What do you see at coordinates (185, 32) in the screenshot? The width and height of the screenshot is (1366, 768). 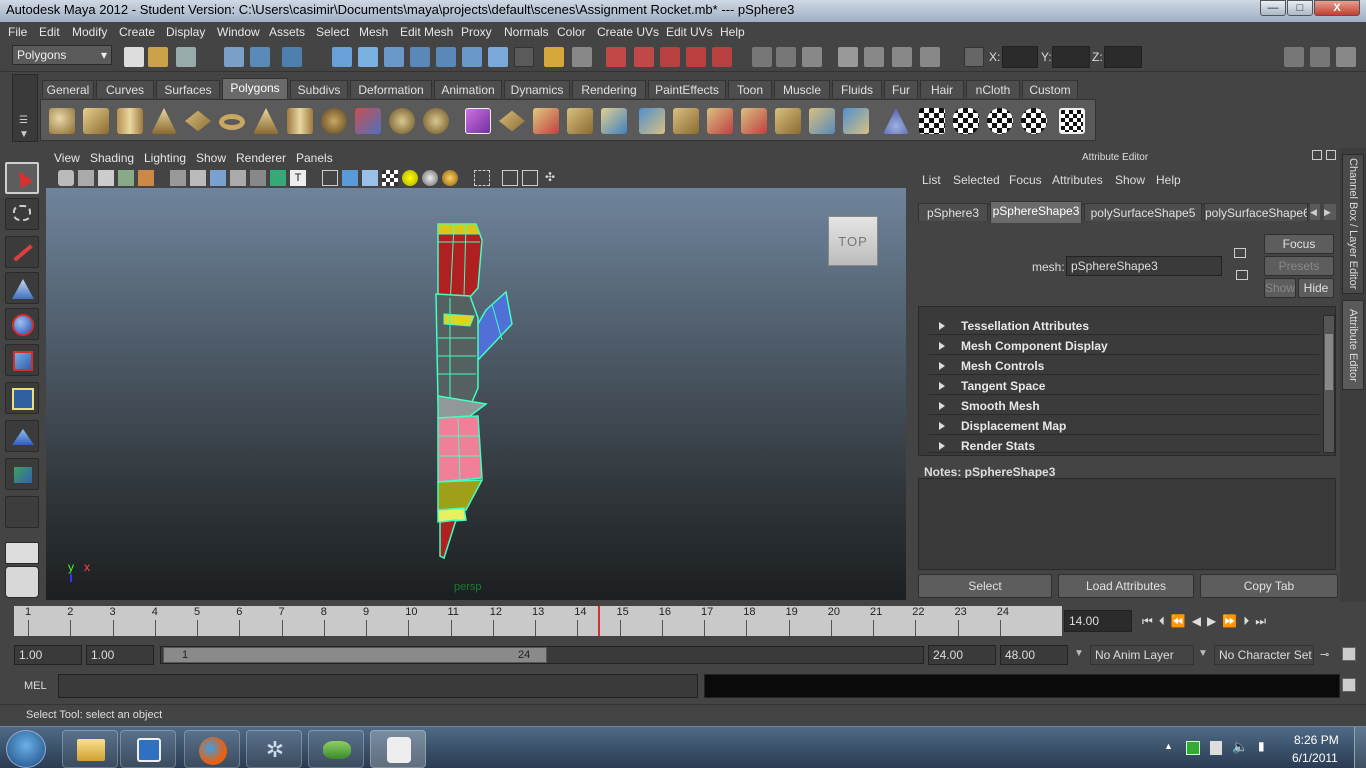 I see `menu-display: Display` at bounding box center [185, 32].